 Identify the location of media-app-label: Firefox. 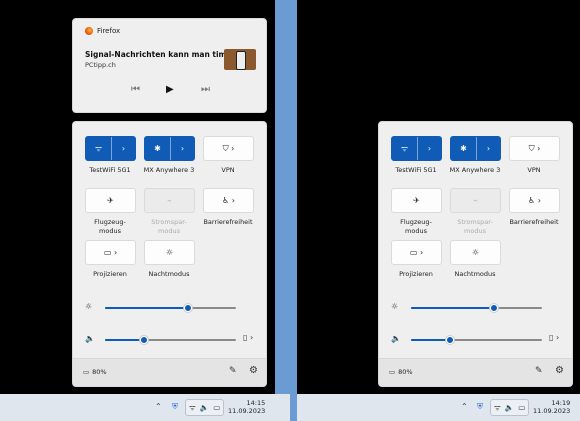
(109, 31).